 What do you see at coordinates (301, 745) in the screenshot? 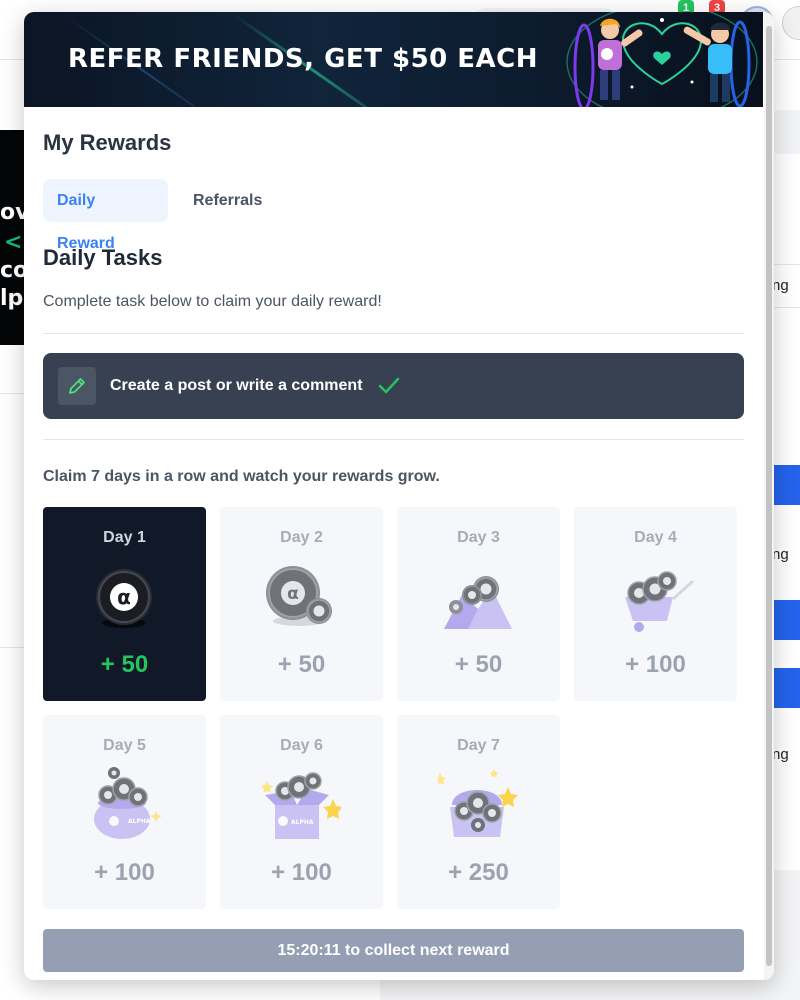
I see `day-label: Day 6` at bounding box center [301, 745].